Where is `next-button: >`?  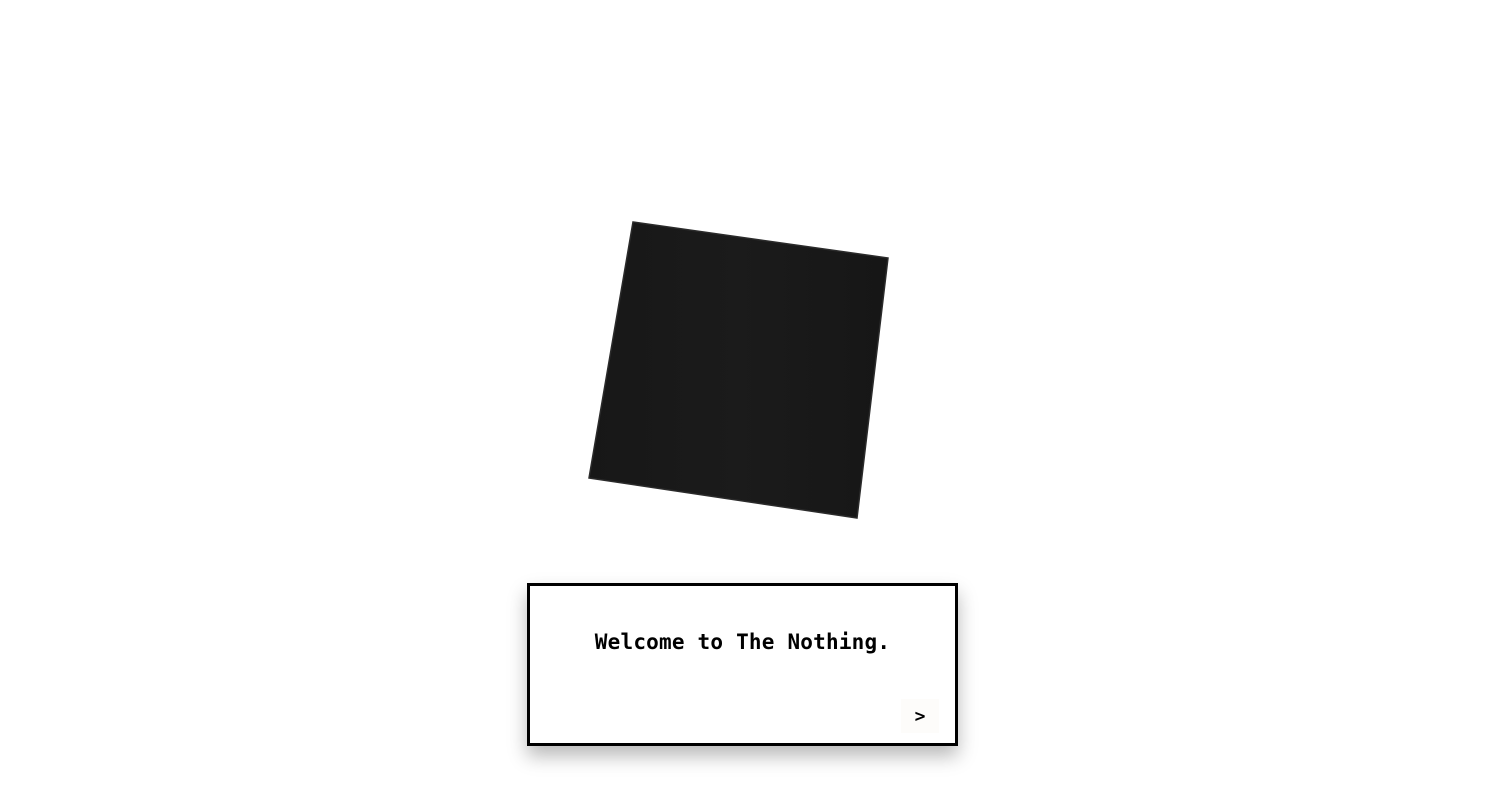 next-button: > is located at coordinates (920, 716).